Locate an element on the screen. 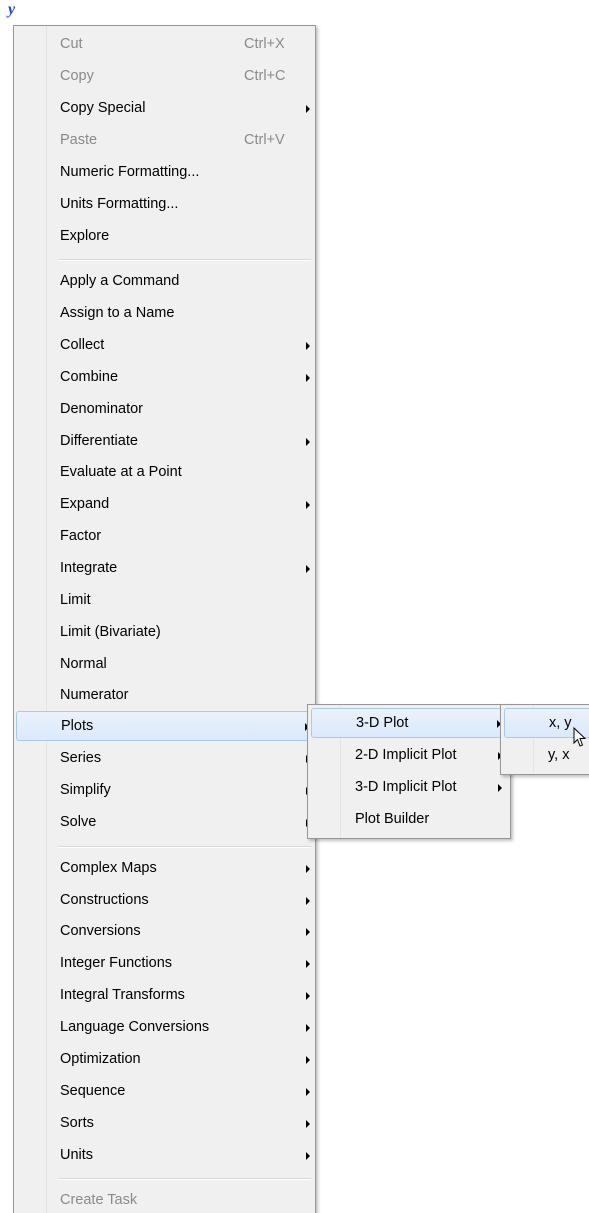 Image resolution: width=589 pixels, height=1213 pixels. menu-item-label: y, x is located at coordinates (559, 755).